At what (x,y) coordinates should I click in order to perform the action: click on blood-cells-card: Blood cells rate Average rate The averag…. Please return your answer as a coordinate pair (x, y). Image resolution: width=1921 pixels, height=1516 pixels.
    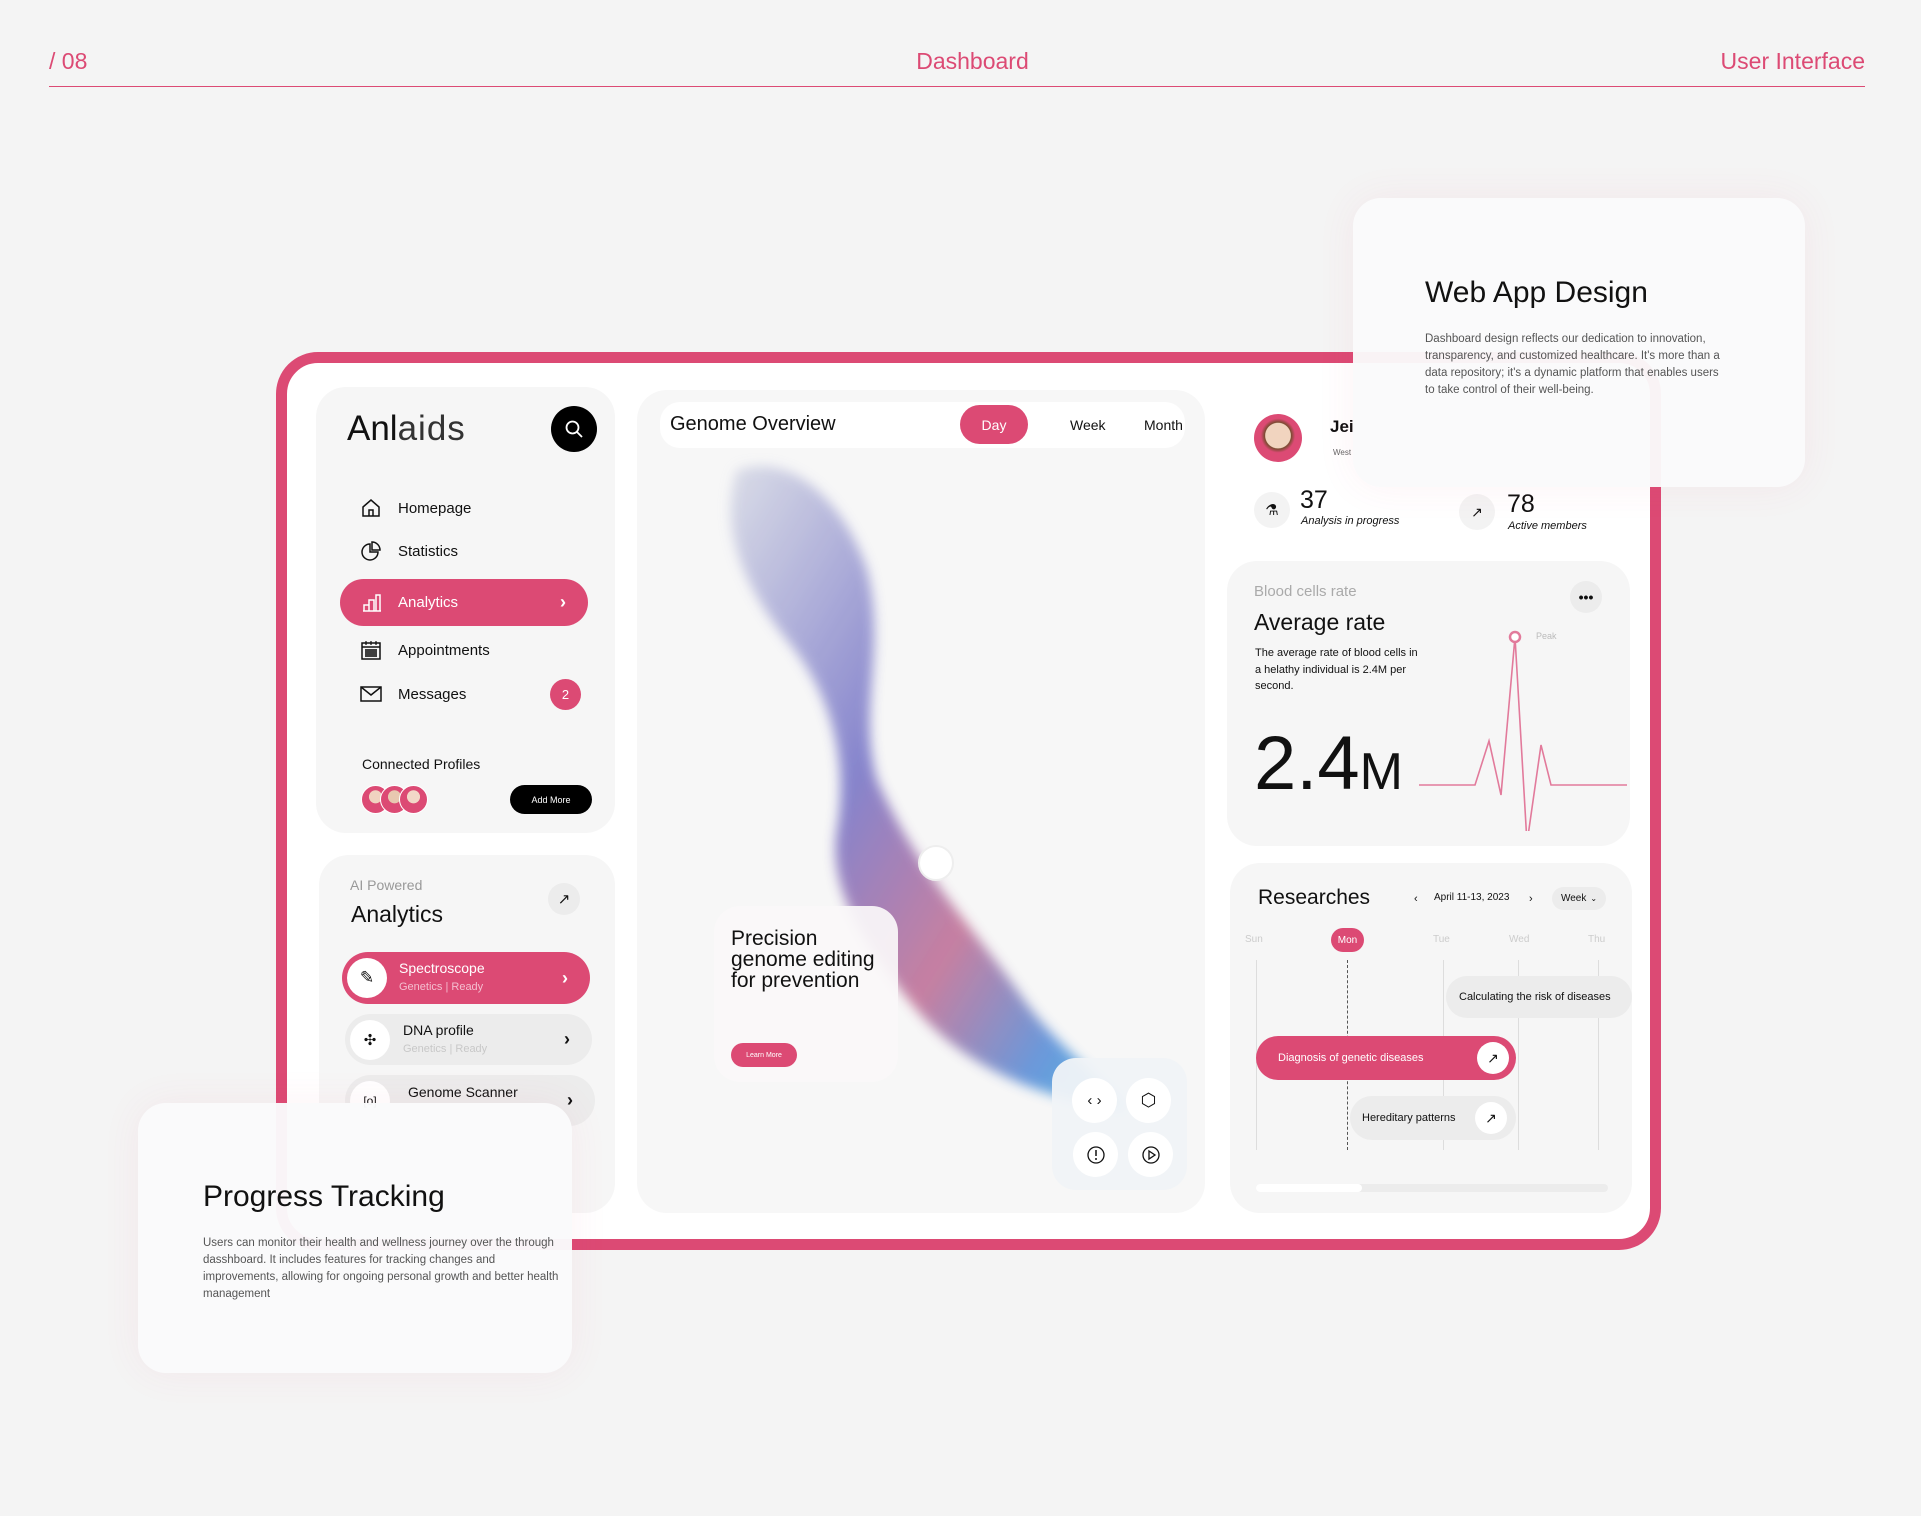
    Looking at the image, I should click on (1428, 703).